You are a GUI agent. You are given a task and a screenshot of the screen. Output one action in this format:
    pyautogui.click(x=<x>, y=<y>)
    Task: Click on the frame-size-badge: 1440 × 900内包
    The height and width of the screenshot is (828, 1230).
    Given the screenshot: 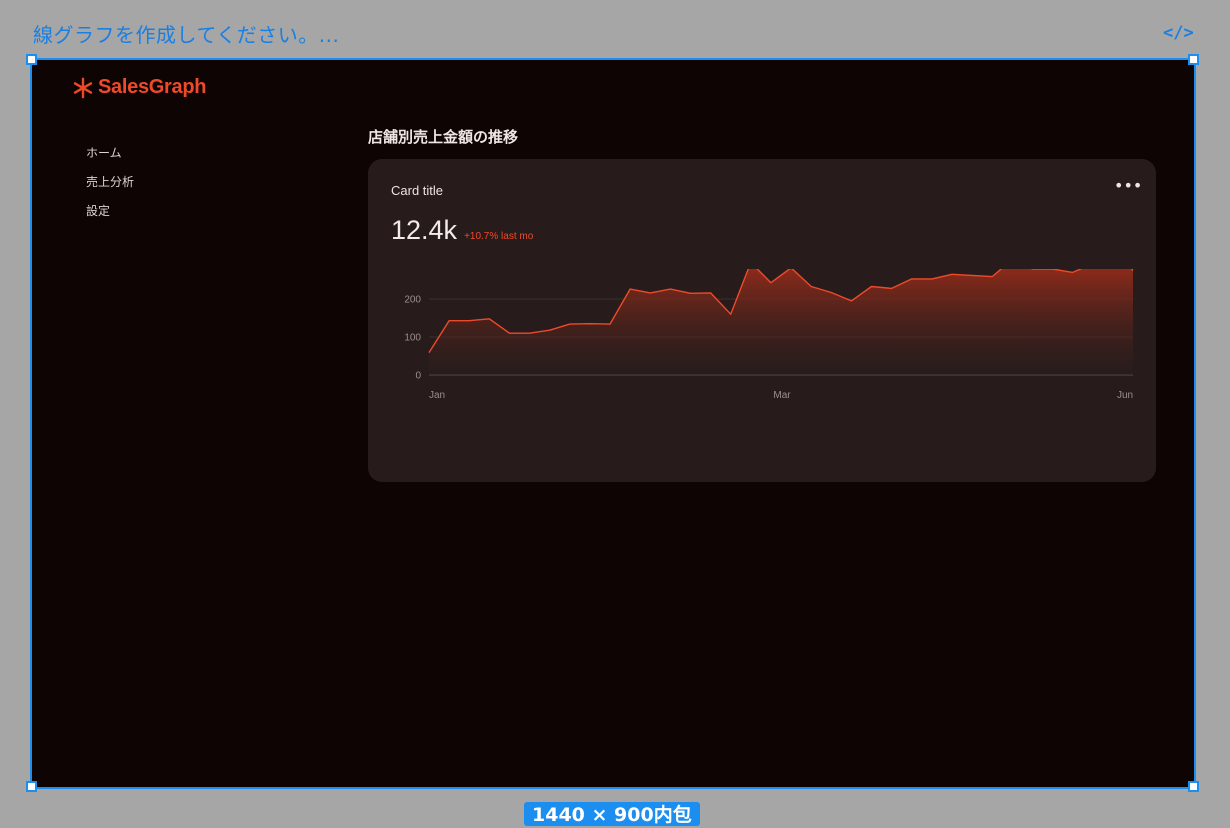 What is the action you would take?
    pyautogui.click(x=612, y=814)
    